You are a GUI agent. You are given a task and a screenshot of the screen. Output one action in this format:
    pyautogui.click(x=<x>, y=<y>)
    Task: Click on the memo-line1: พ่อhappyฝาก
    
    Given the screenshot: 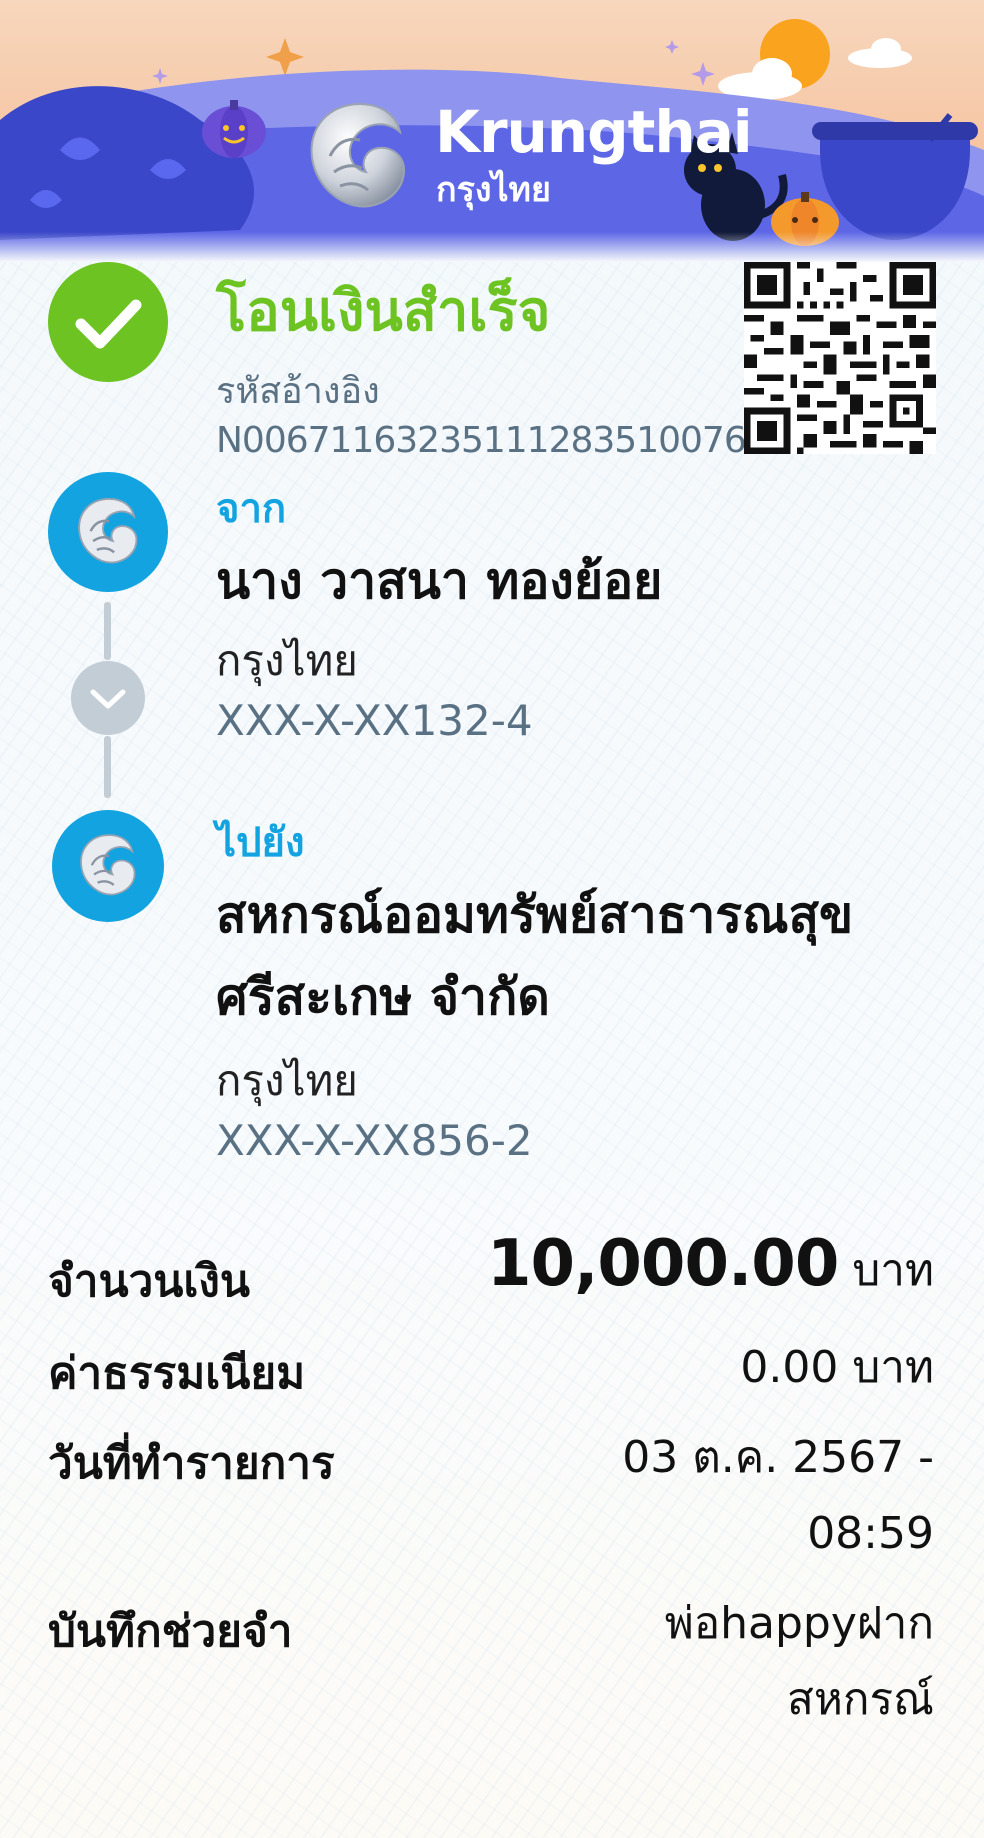 What is the action you would take?
    pyautogui.click(x=799, y=1623)
    